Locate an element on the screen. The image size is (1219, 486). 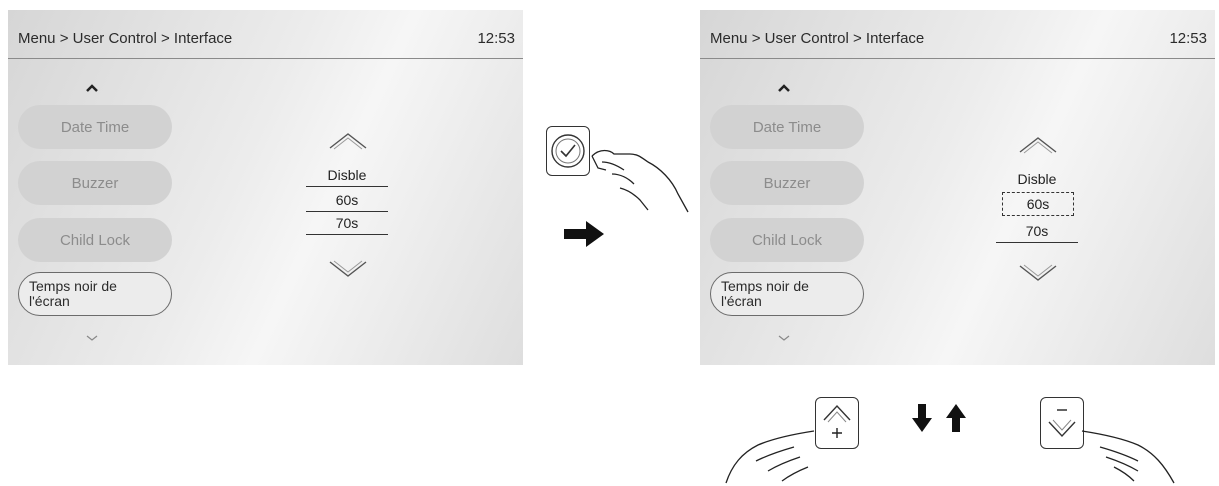
up-plus-button is located at coordinates (837, 423).